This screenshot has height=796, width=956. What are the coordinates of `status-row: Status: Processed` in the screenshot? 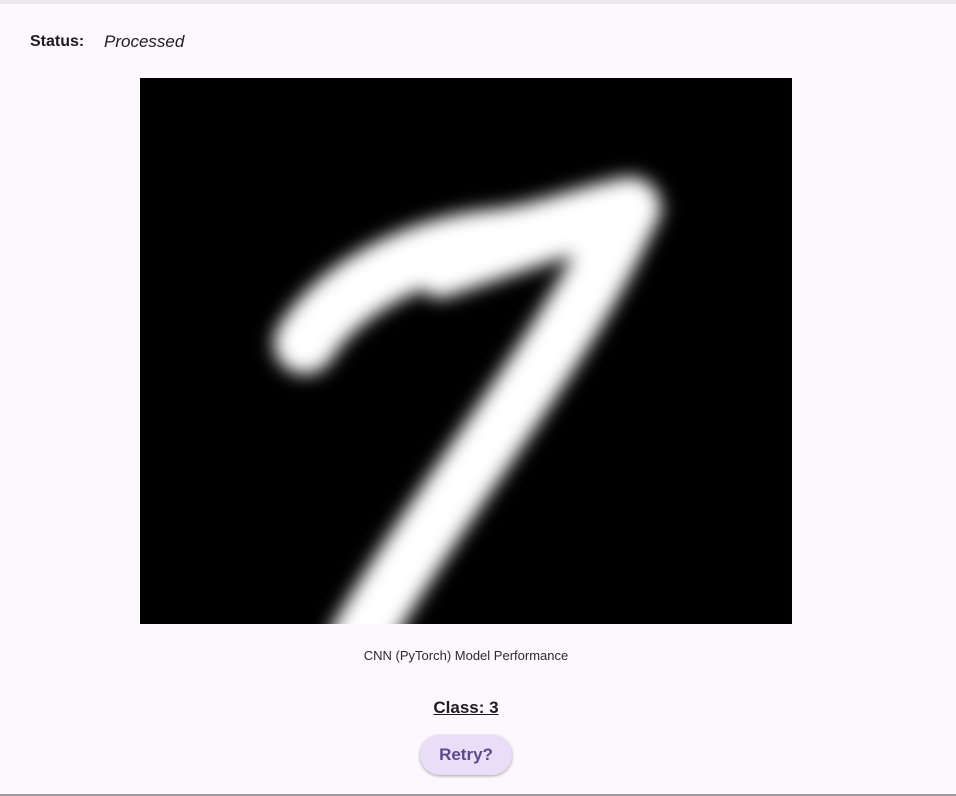 It's located at (107, 42).